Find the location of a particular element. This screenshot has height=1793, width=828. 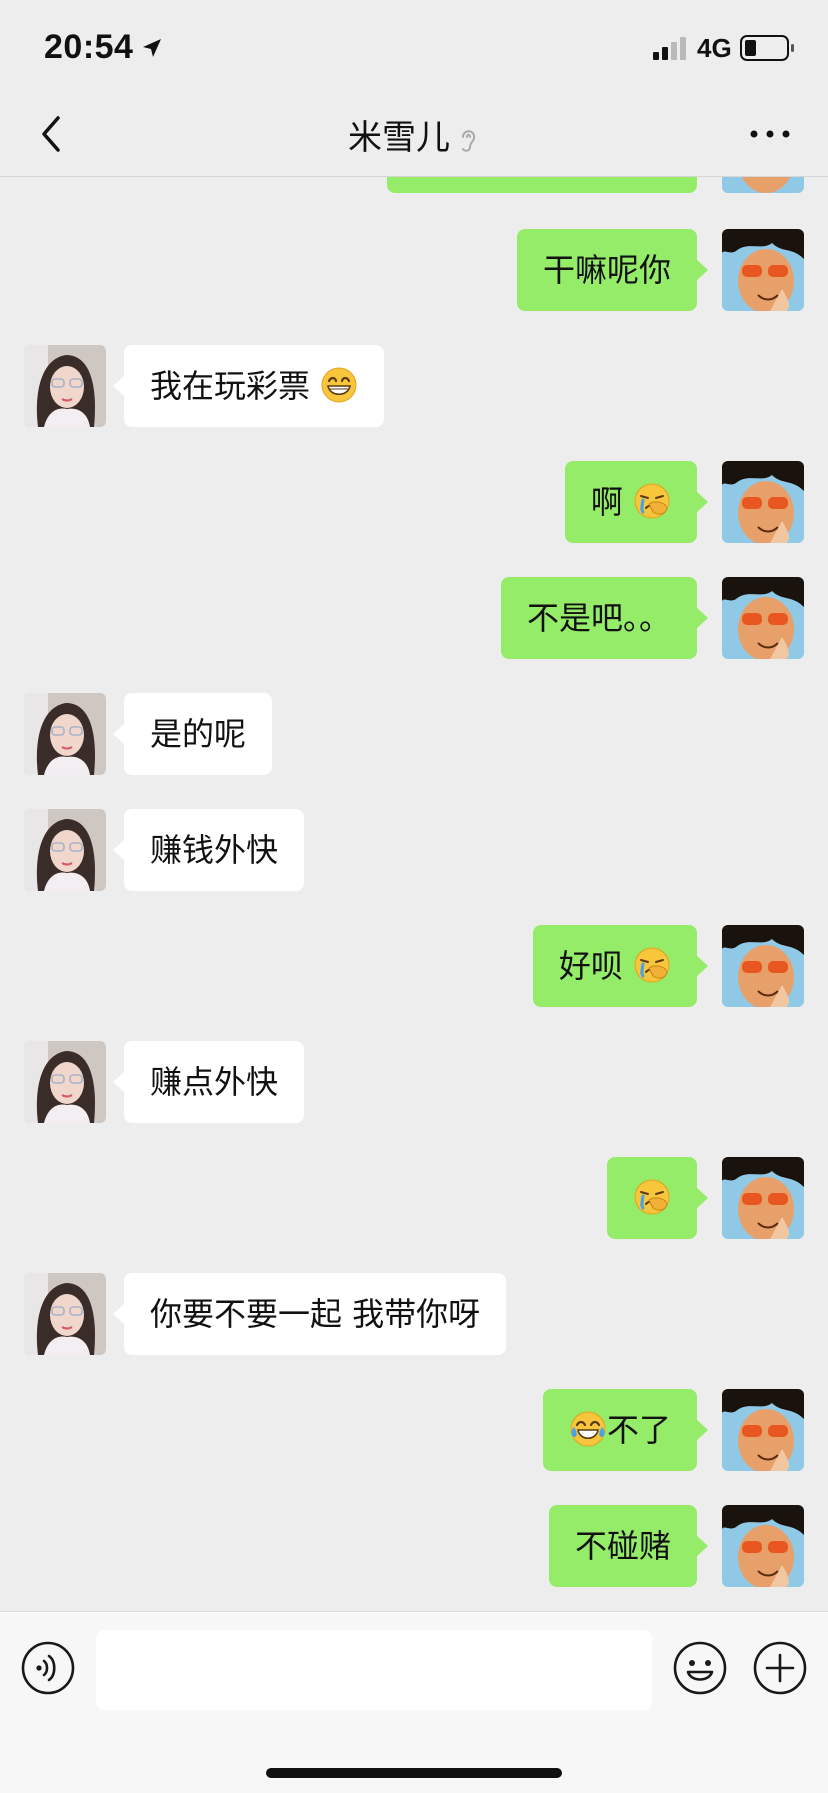

message-text: 好呗 is located at coordinates (590, 966).